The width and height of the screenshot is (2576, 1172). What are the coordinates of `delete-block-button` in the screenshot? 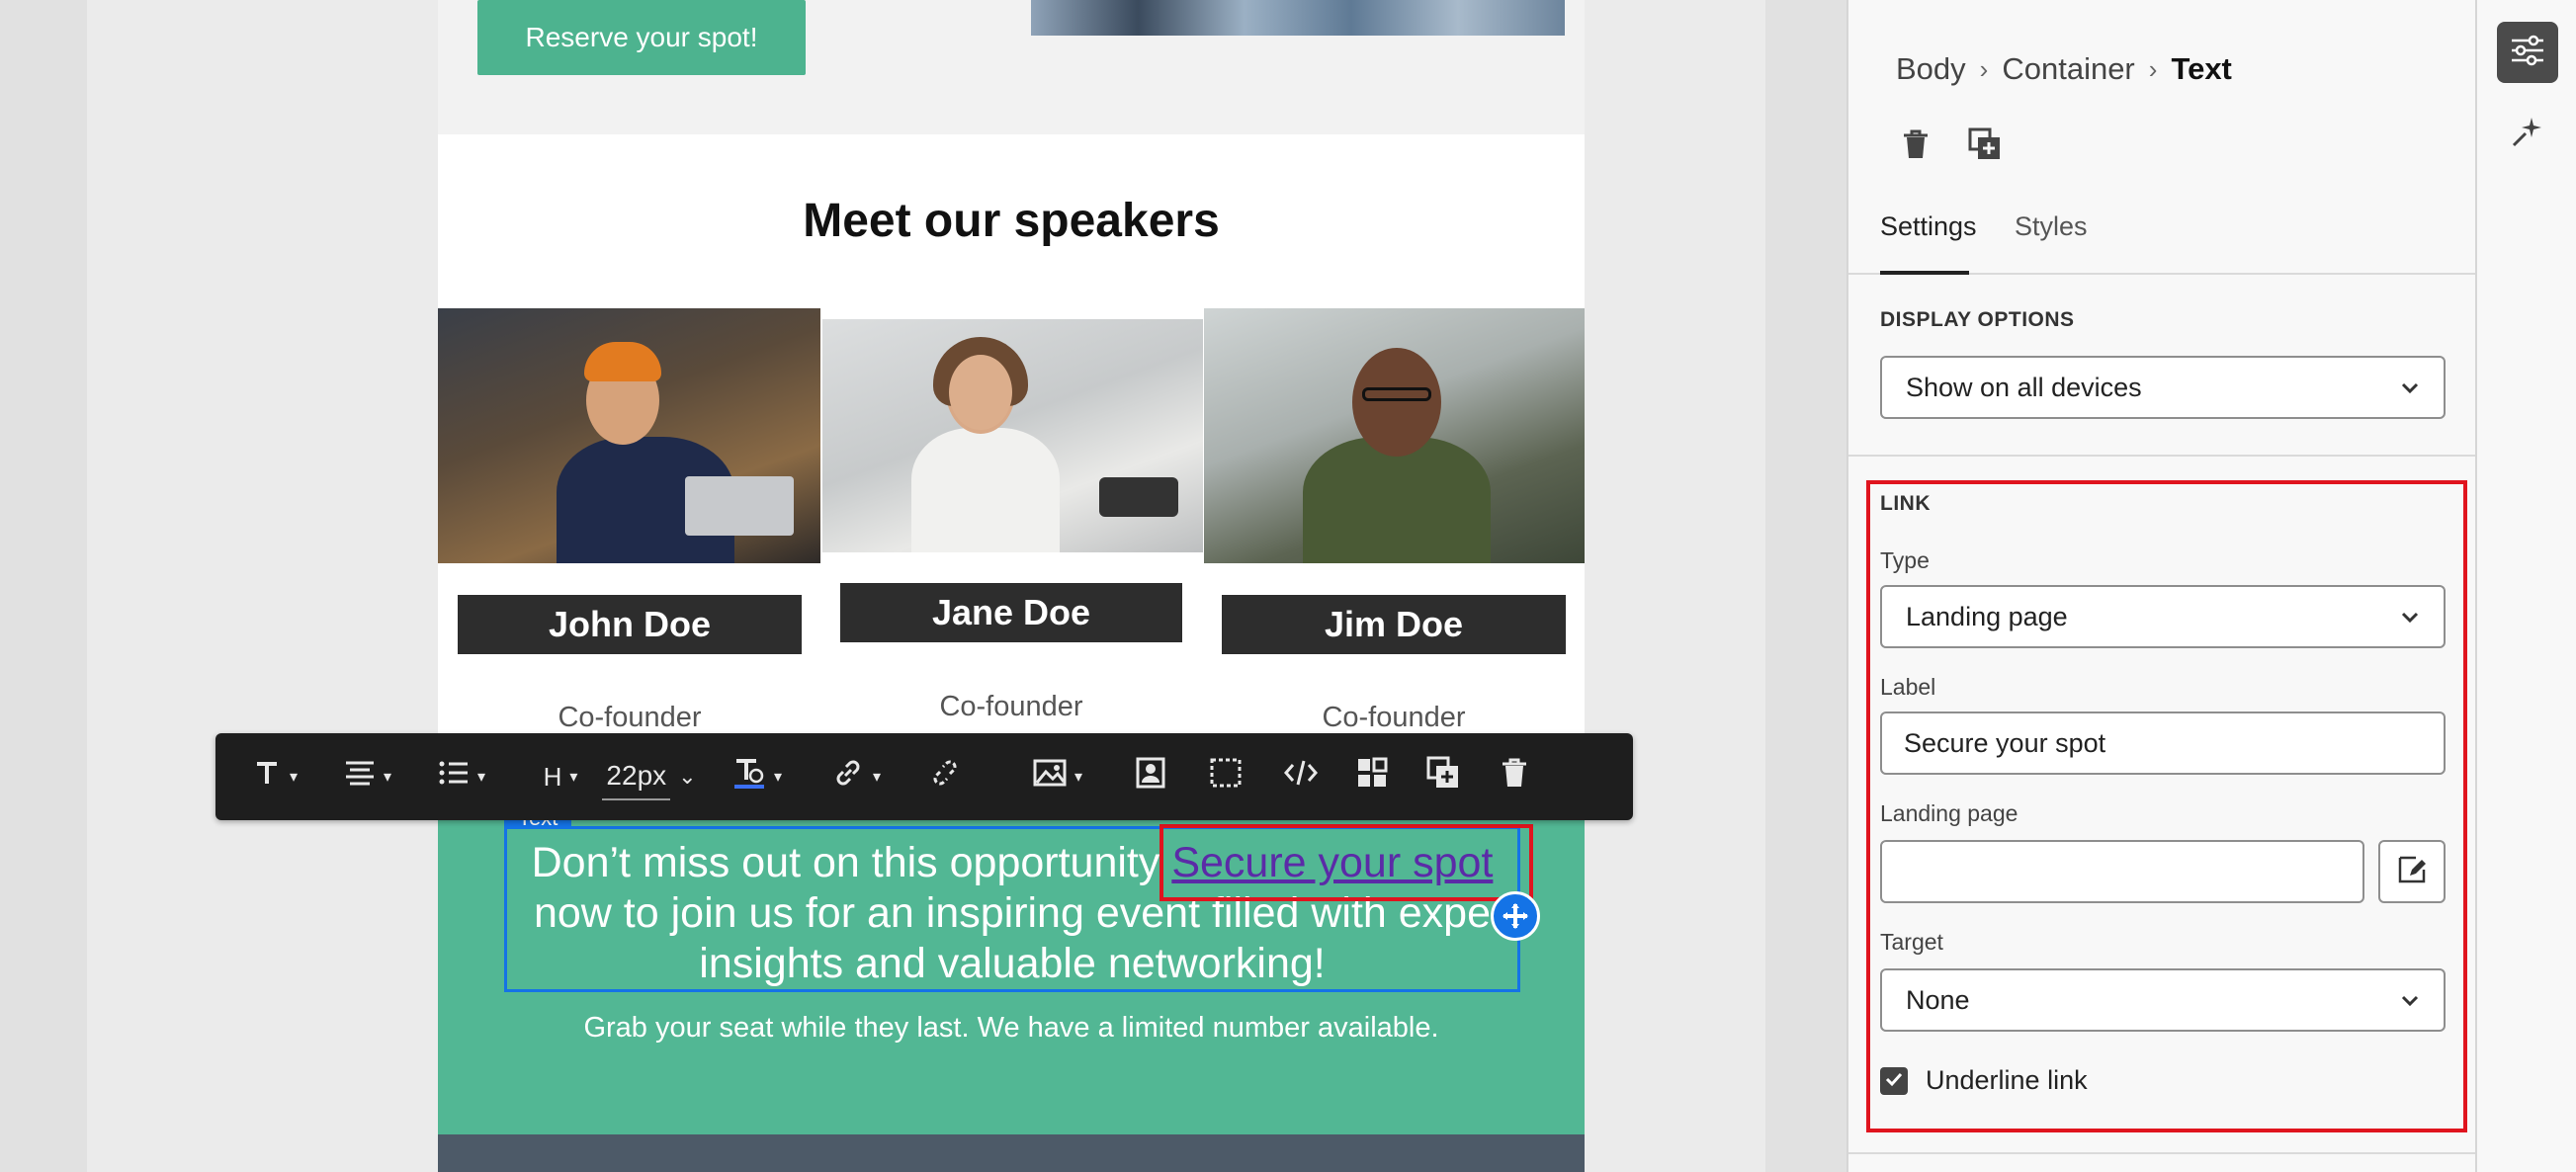 It's located at (1514, 777).